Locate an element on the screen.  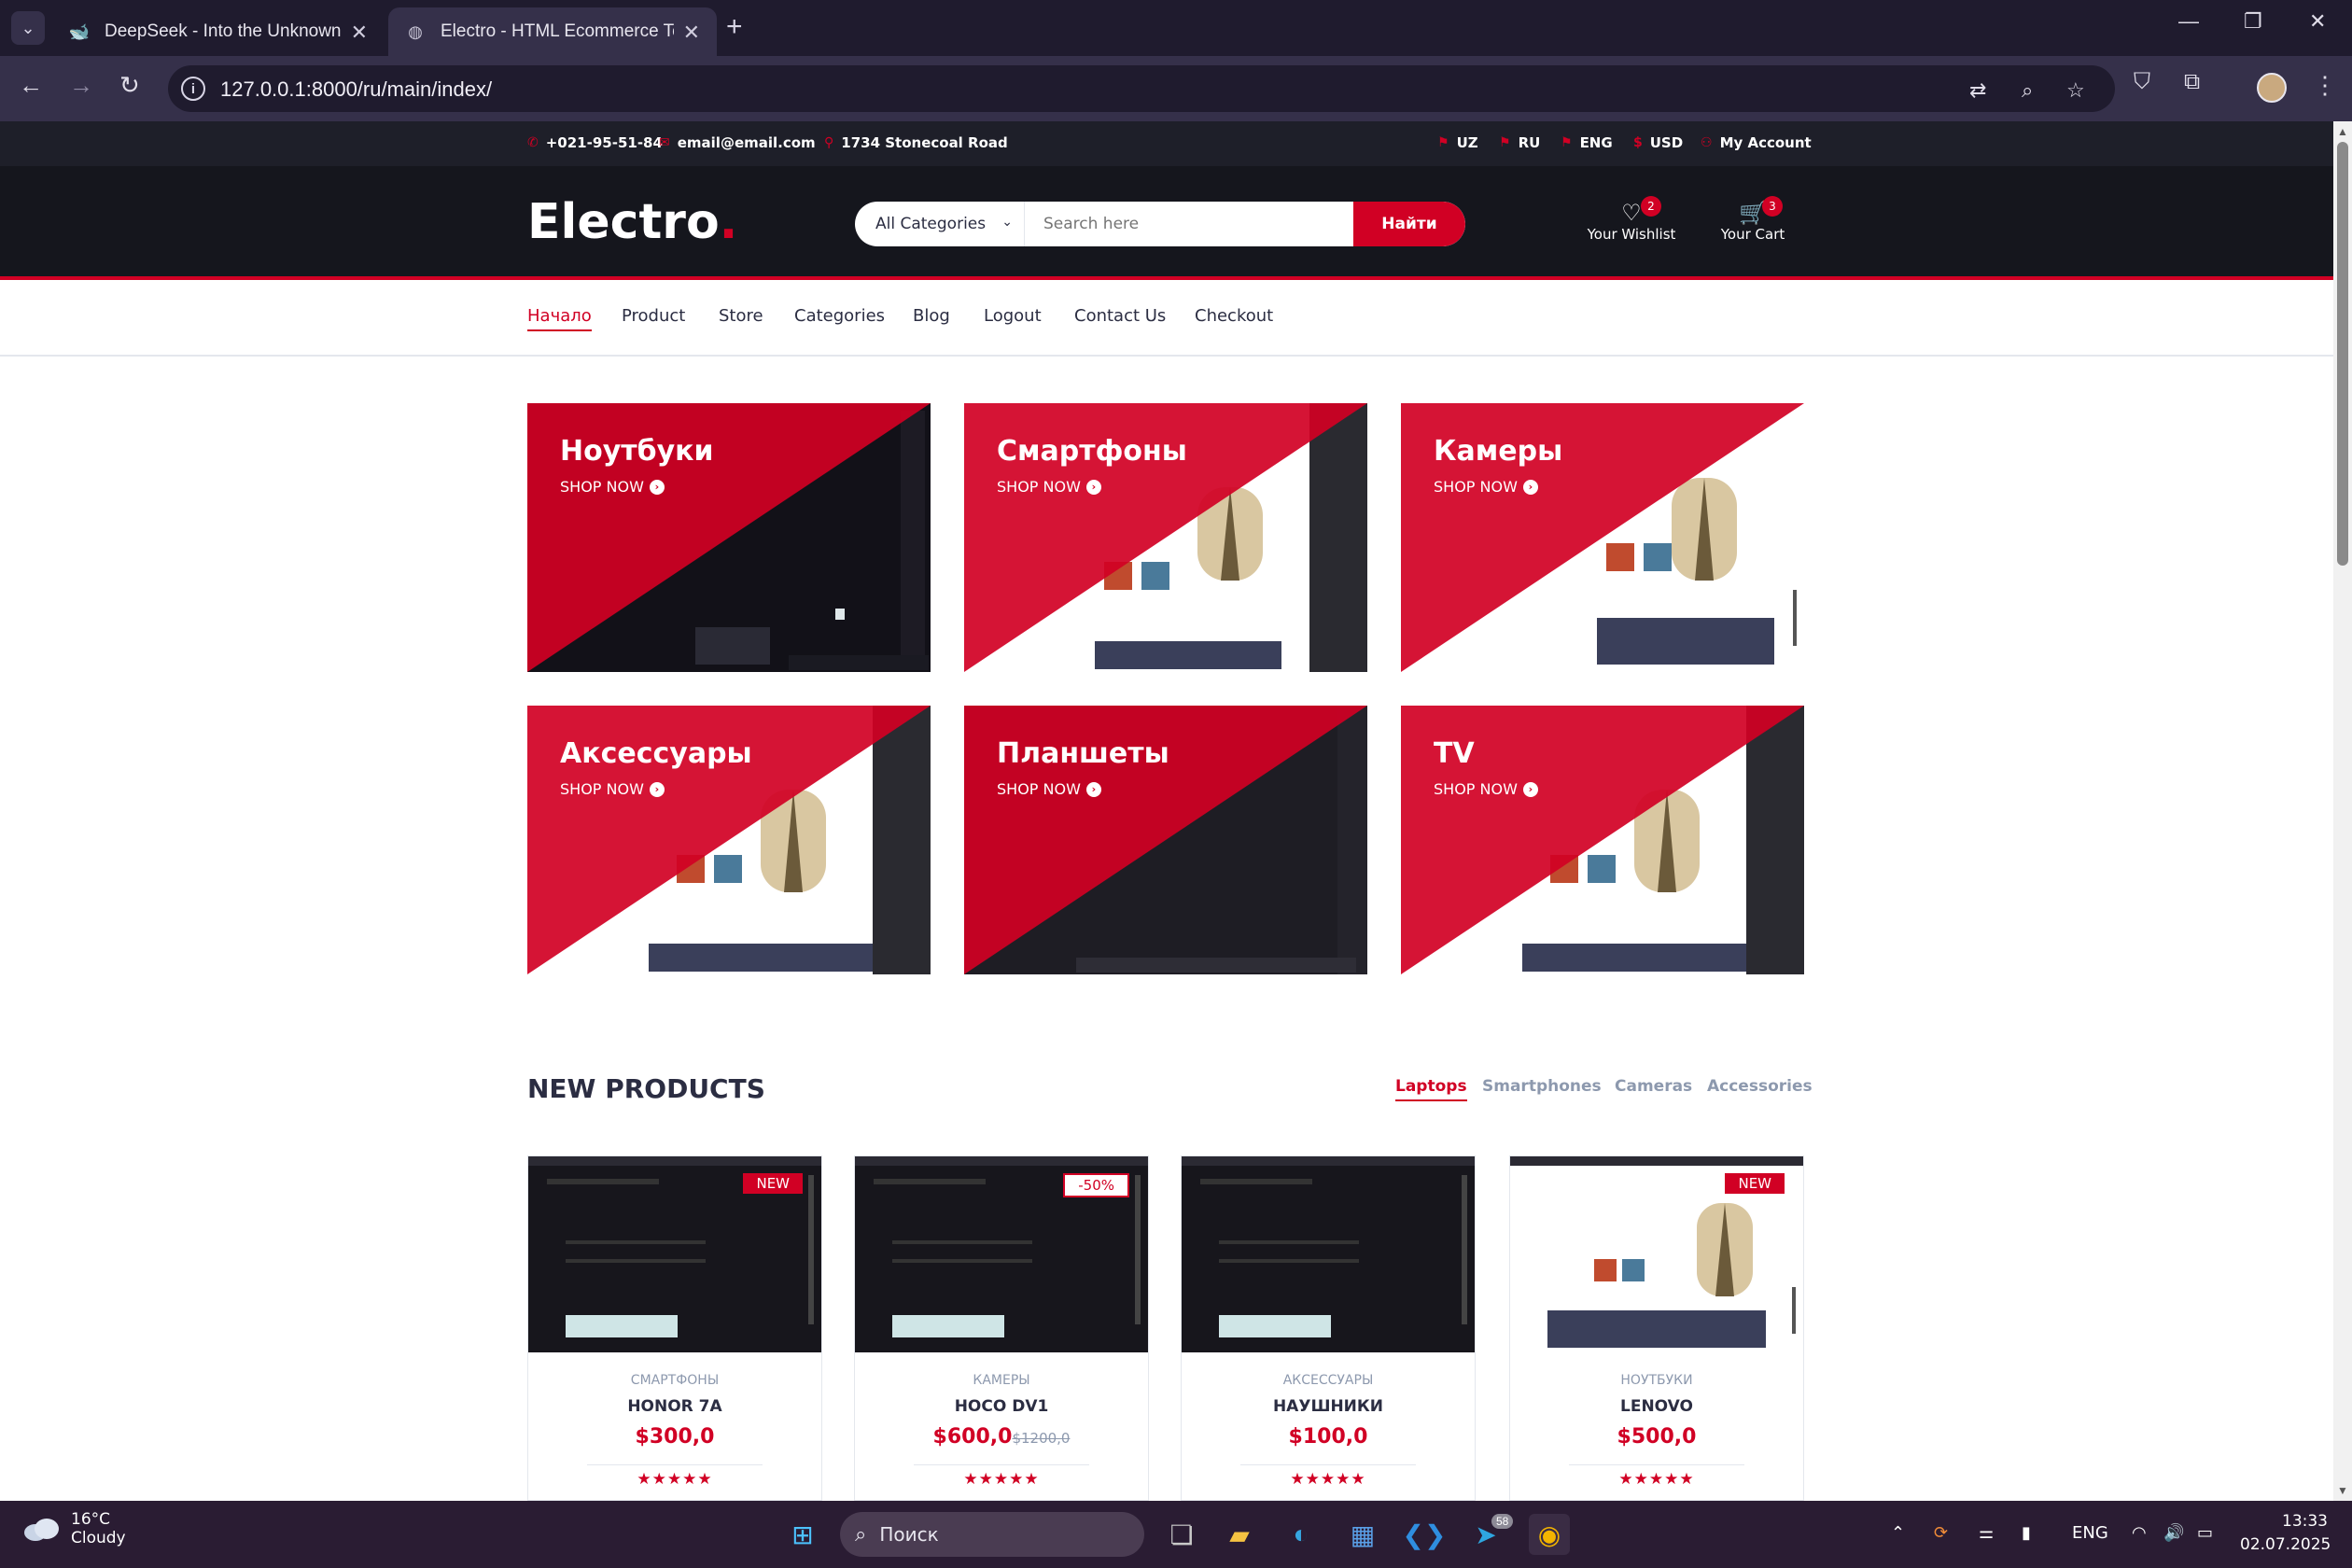
site-info-icon: i is located at coordinates (193, 89).